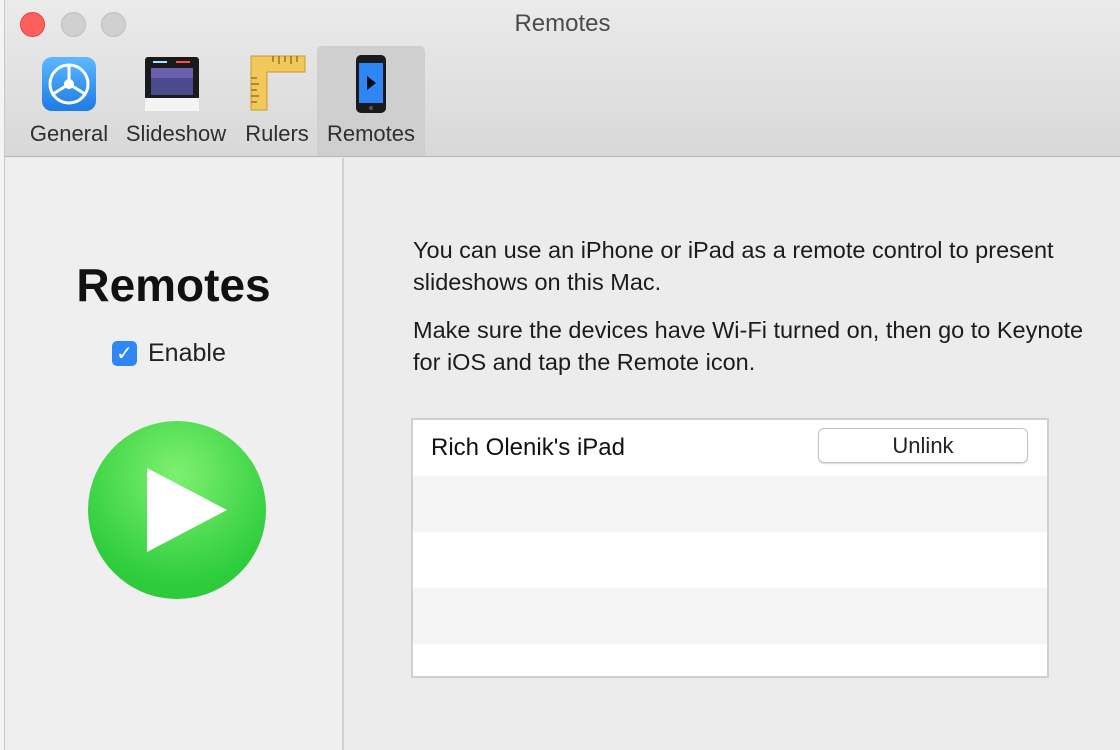  What do you see at coordinates (124, 353) in the screenshot?
I see `enable-checkbox: ✓` at bounding box center [124, 353].